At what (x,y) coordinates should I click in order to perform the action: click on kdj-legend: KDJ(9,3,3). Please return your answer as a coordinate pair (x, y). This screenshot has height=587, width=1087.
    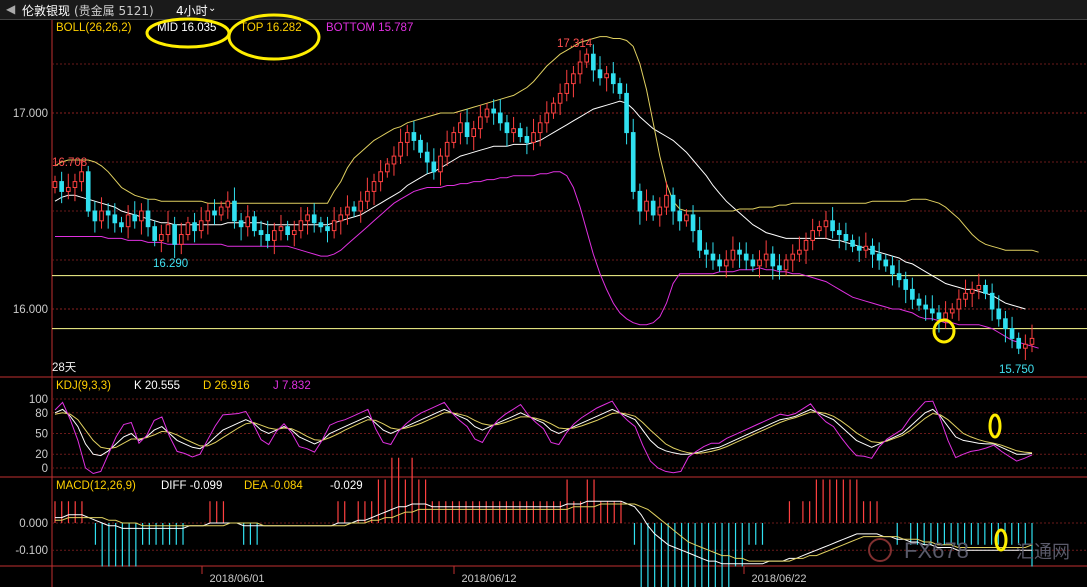
    Looking at the image, I should click on (83, 386).